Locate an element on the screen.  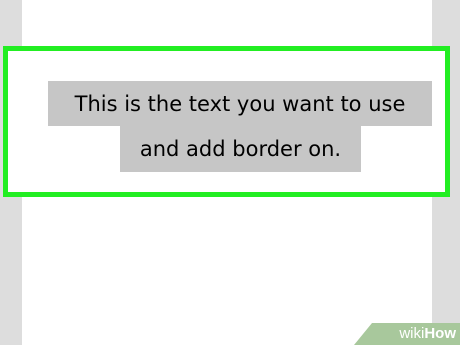
watermark-how: How is located at coordinates (440, 333).